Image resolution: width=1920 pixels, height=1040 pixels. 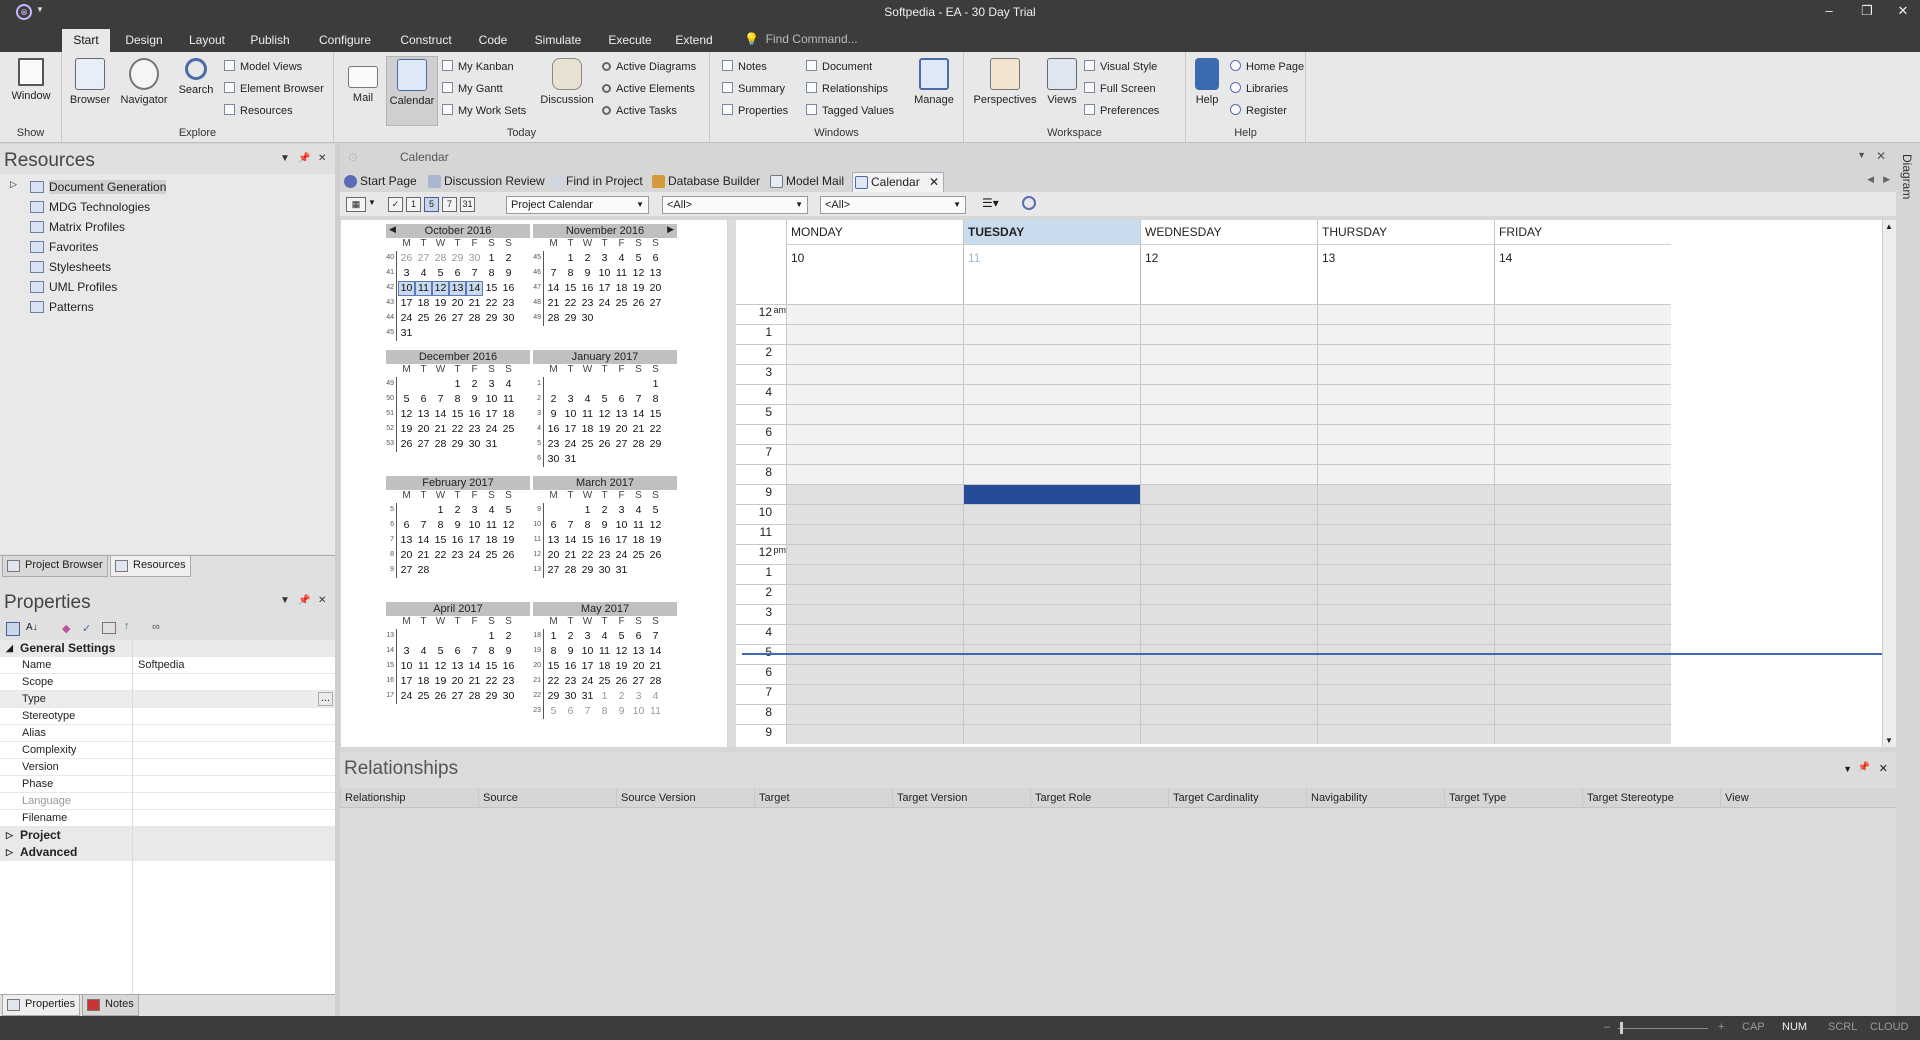 I want to click on calendar-select: Project Calendar ▼, so click(x=577, y=205).